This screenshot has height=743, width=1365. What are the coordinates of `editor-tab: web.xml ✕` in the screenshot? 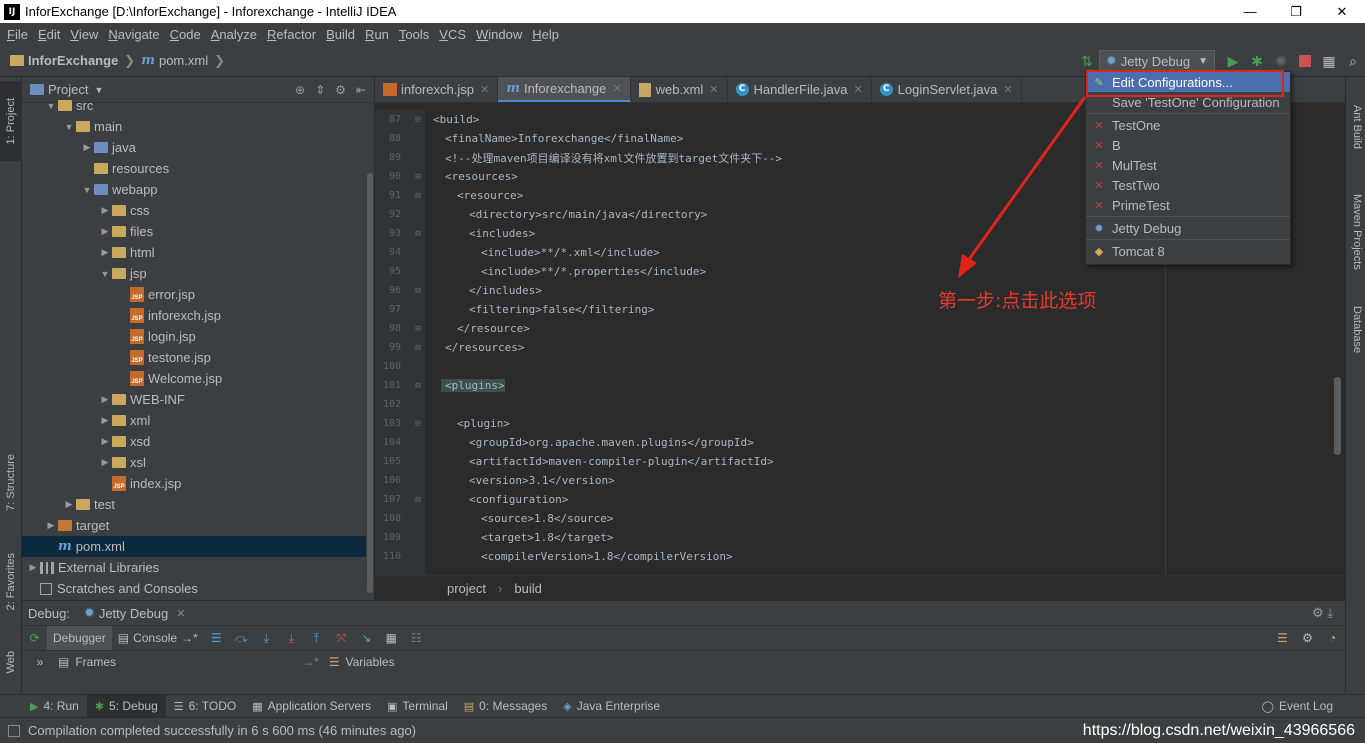 It's located at (679, 89).